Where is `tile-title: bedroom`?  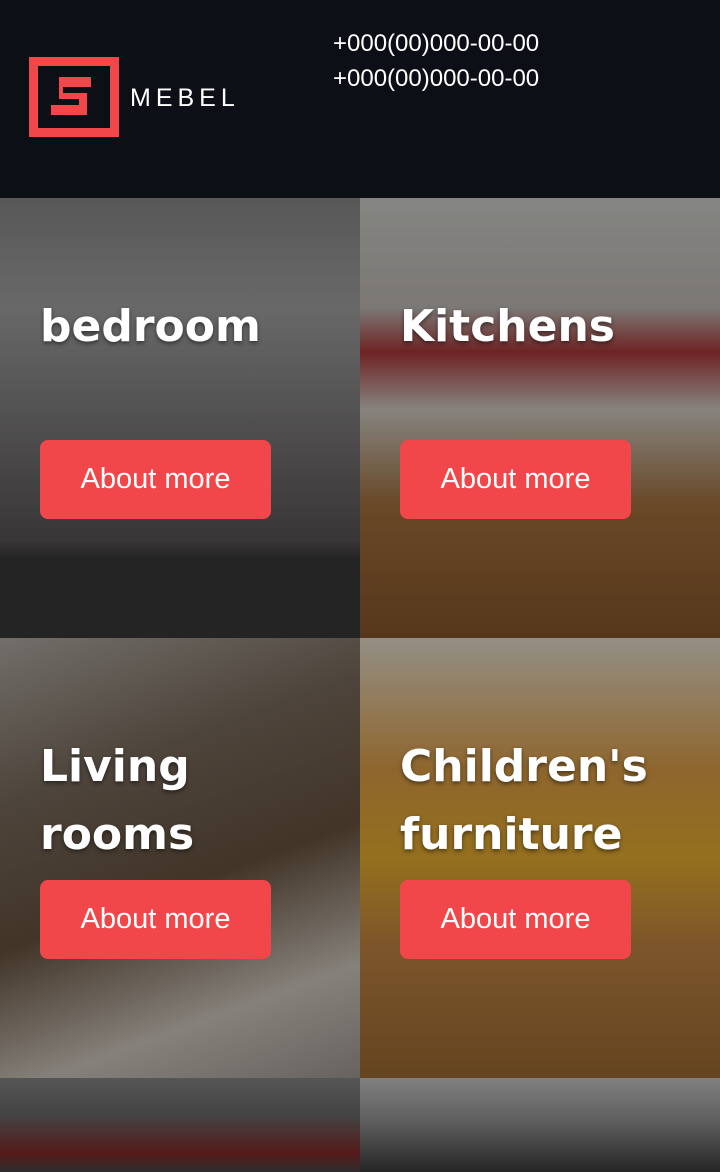 tile-title: bedroom is located at coordinates (150, 326).